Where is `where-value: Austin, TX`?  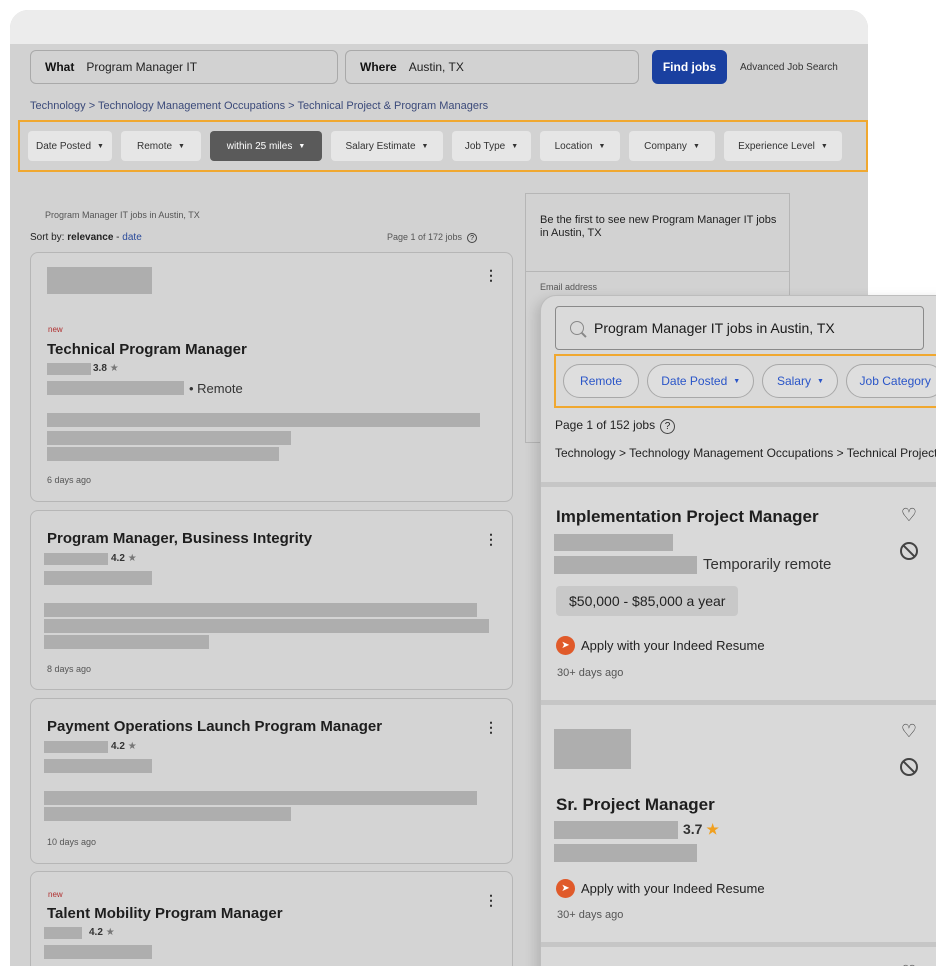
where-value: Austin, TX is located at coordinates (436, 67).